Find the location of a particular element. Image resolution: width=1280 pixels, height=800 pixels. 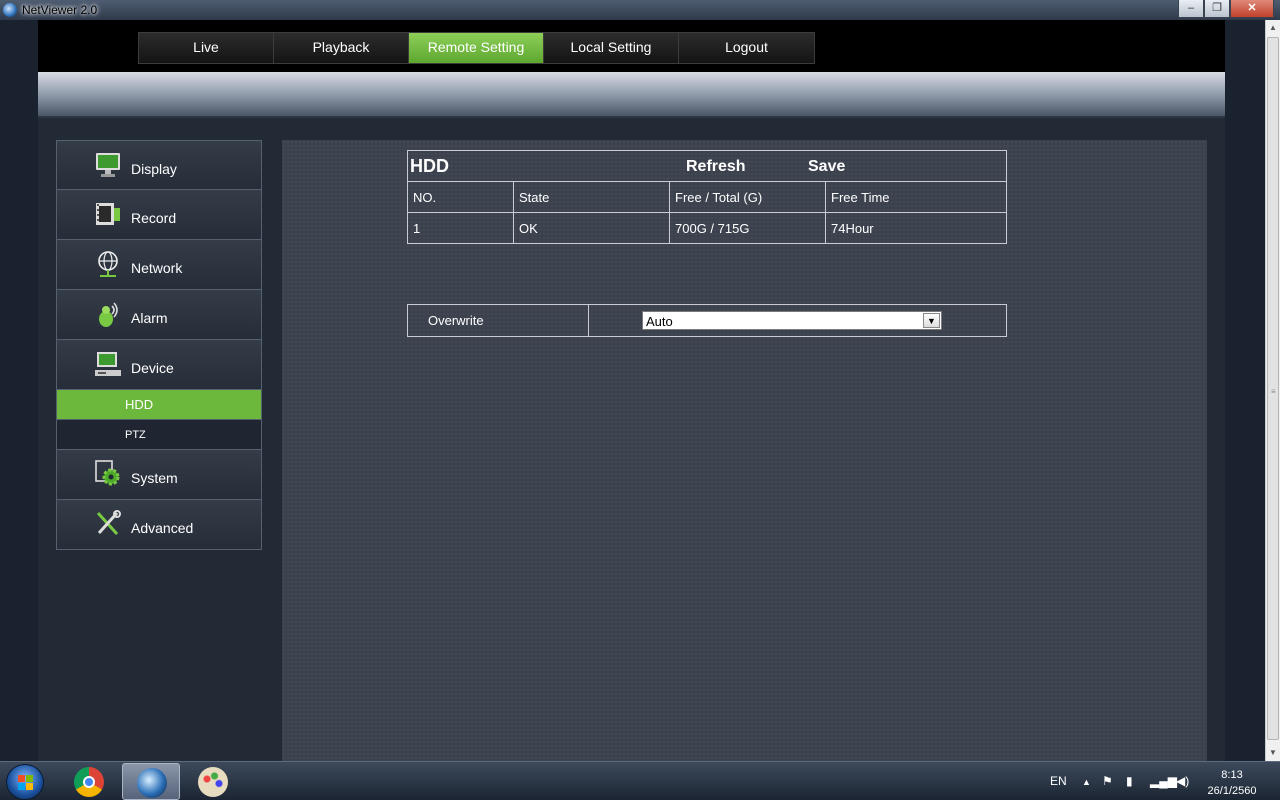

sidebar-item-system: System is located at coordinates (159, 475).